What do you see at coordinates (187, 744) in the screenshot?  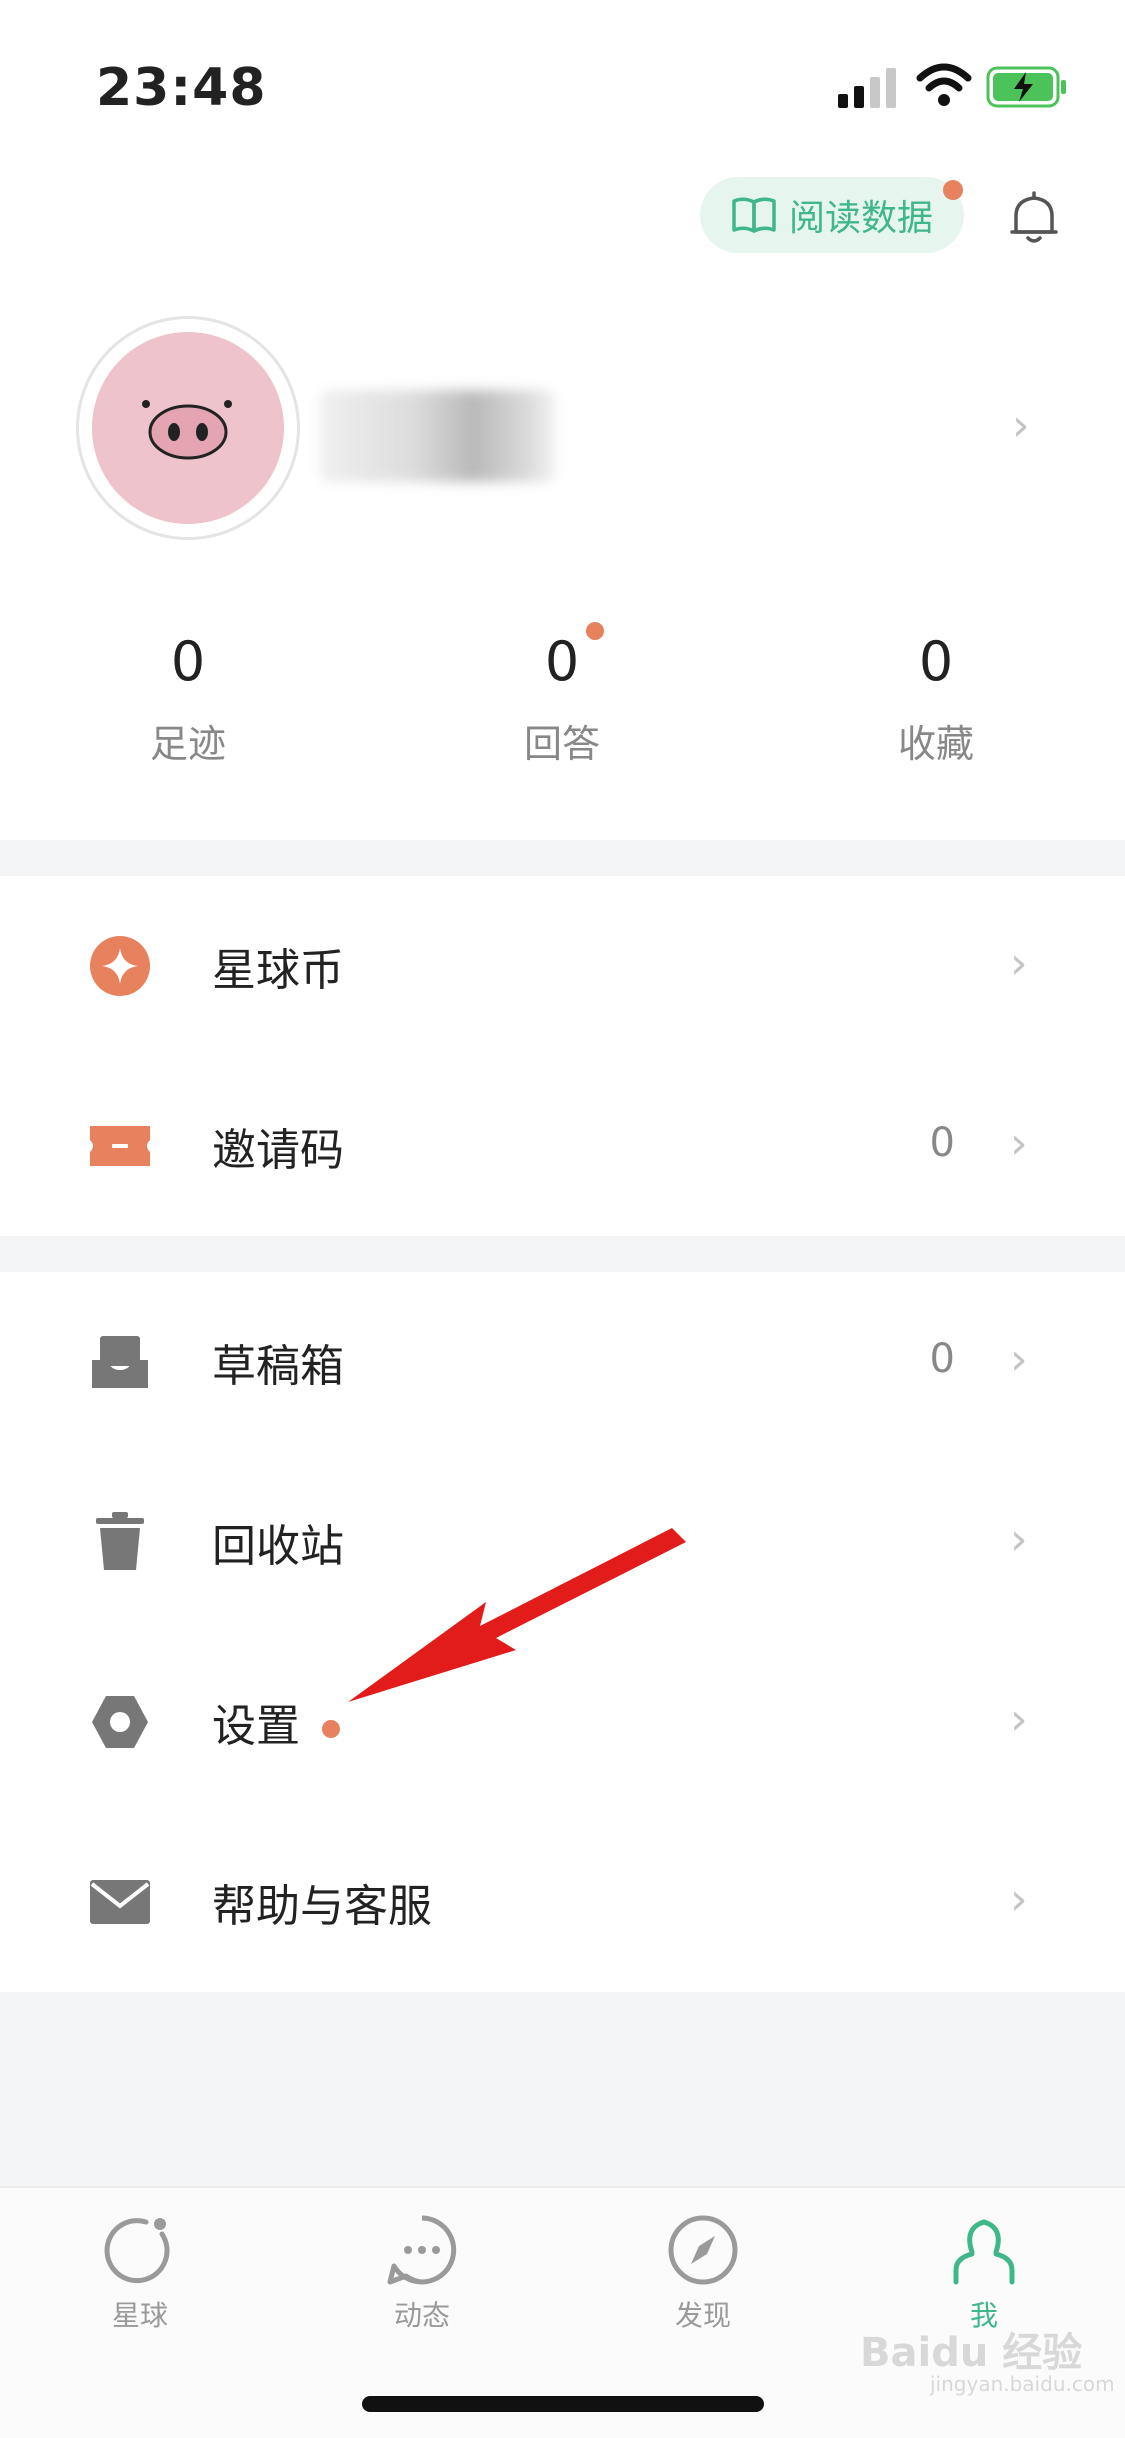 I see `stat-label: 足迹` at bounding box center [187, 744].